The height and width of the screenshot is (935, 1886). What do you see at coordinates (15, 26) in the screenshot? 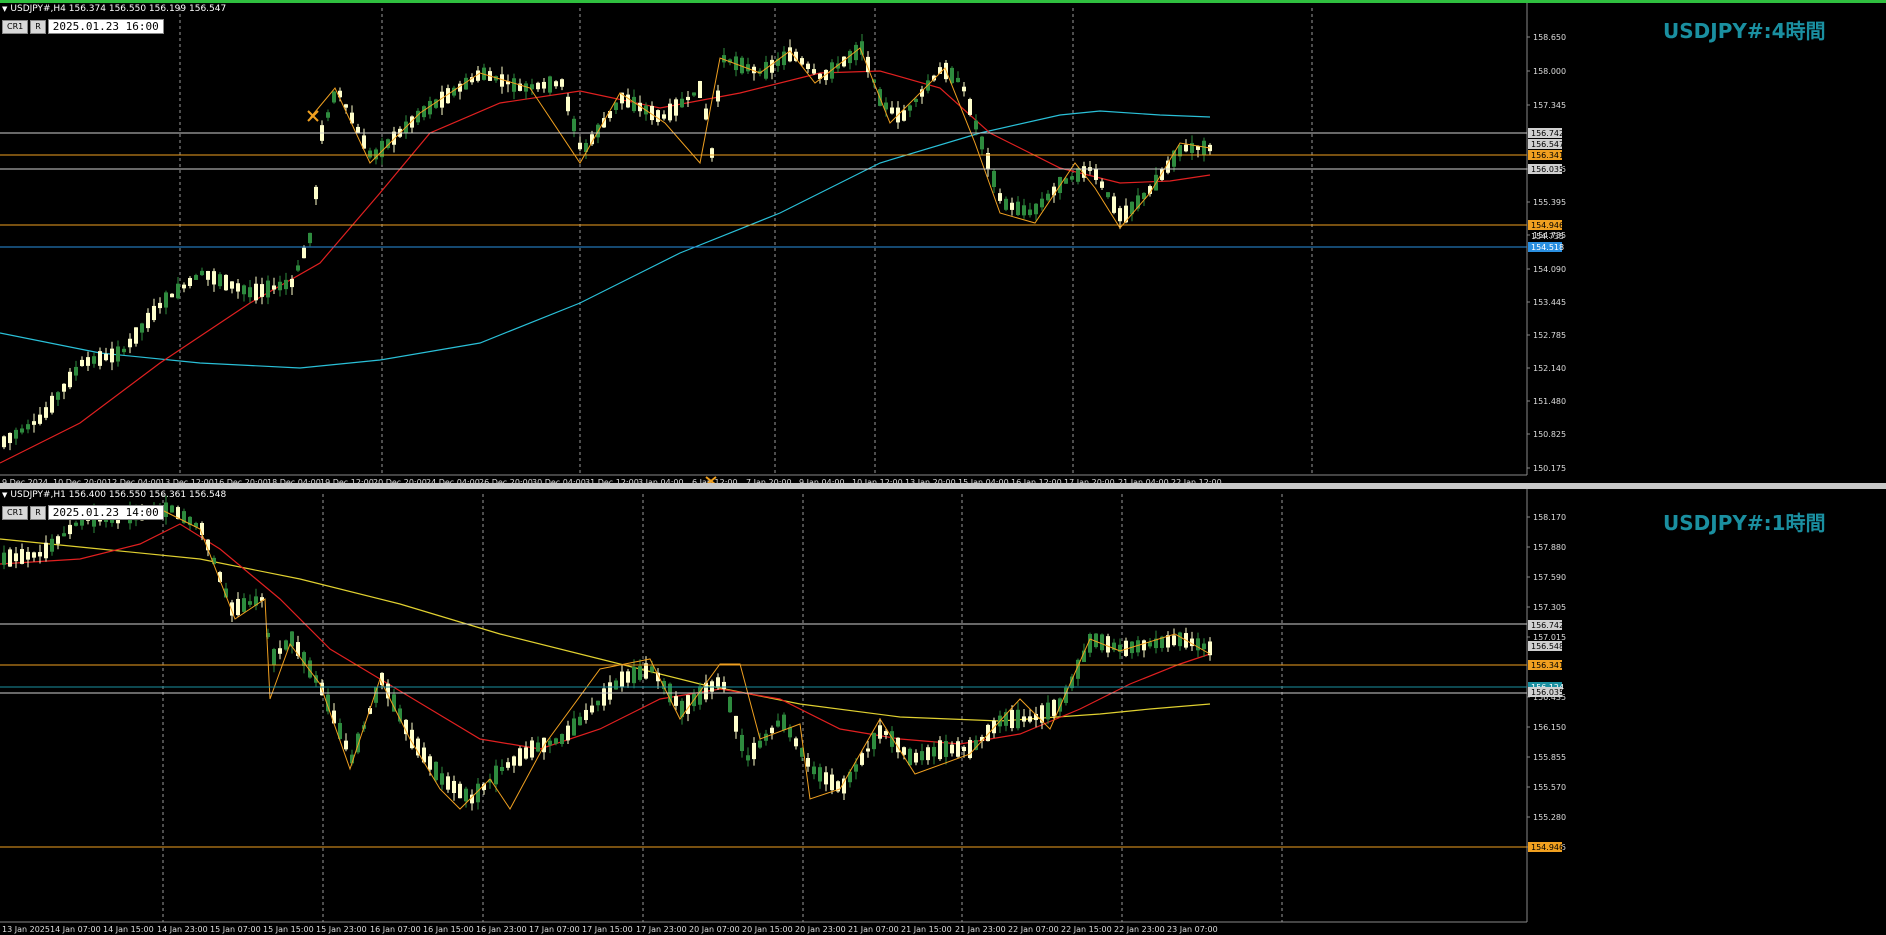
I see `h4-cr1-button: CR1` at bounding box center [15, 26].